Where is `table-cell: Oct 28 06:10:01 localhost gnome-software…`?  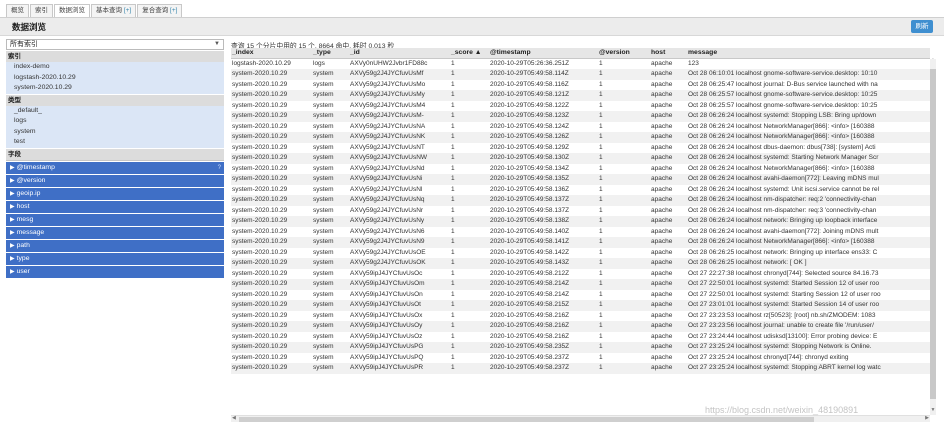
table-cell: Oct 28 06:10:01 localhost gnome-software… is located at coordinates (808, 74).